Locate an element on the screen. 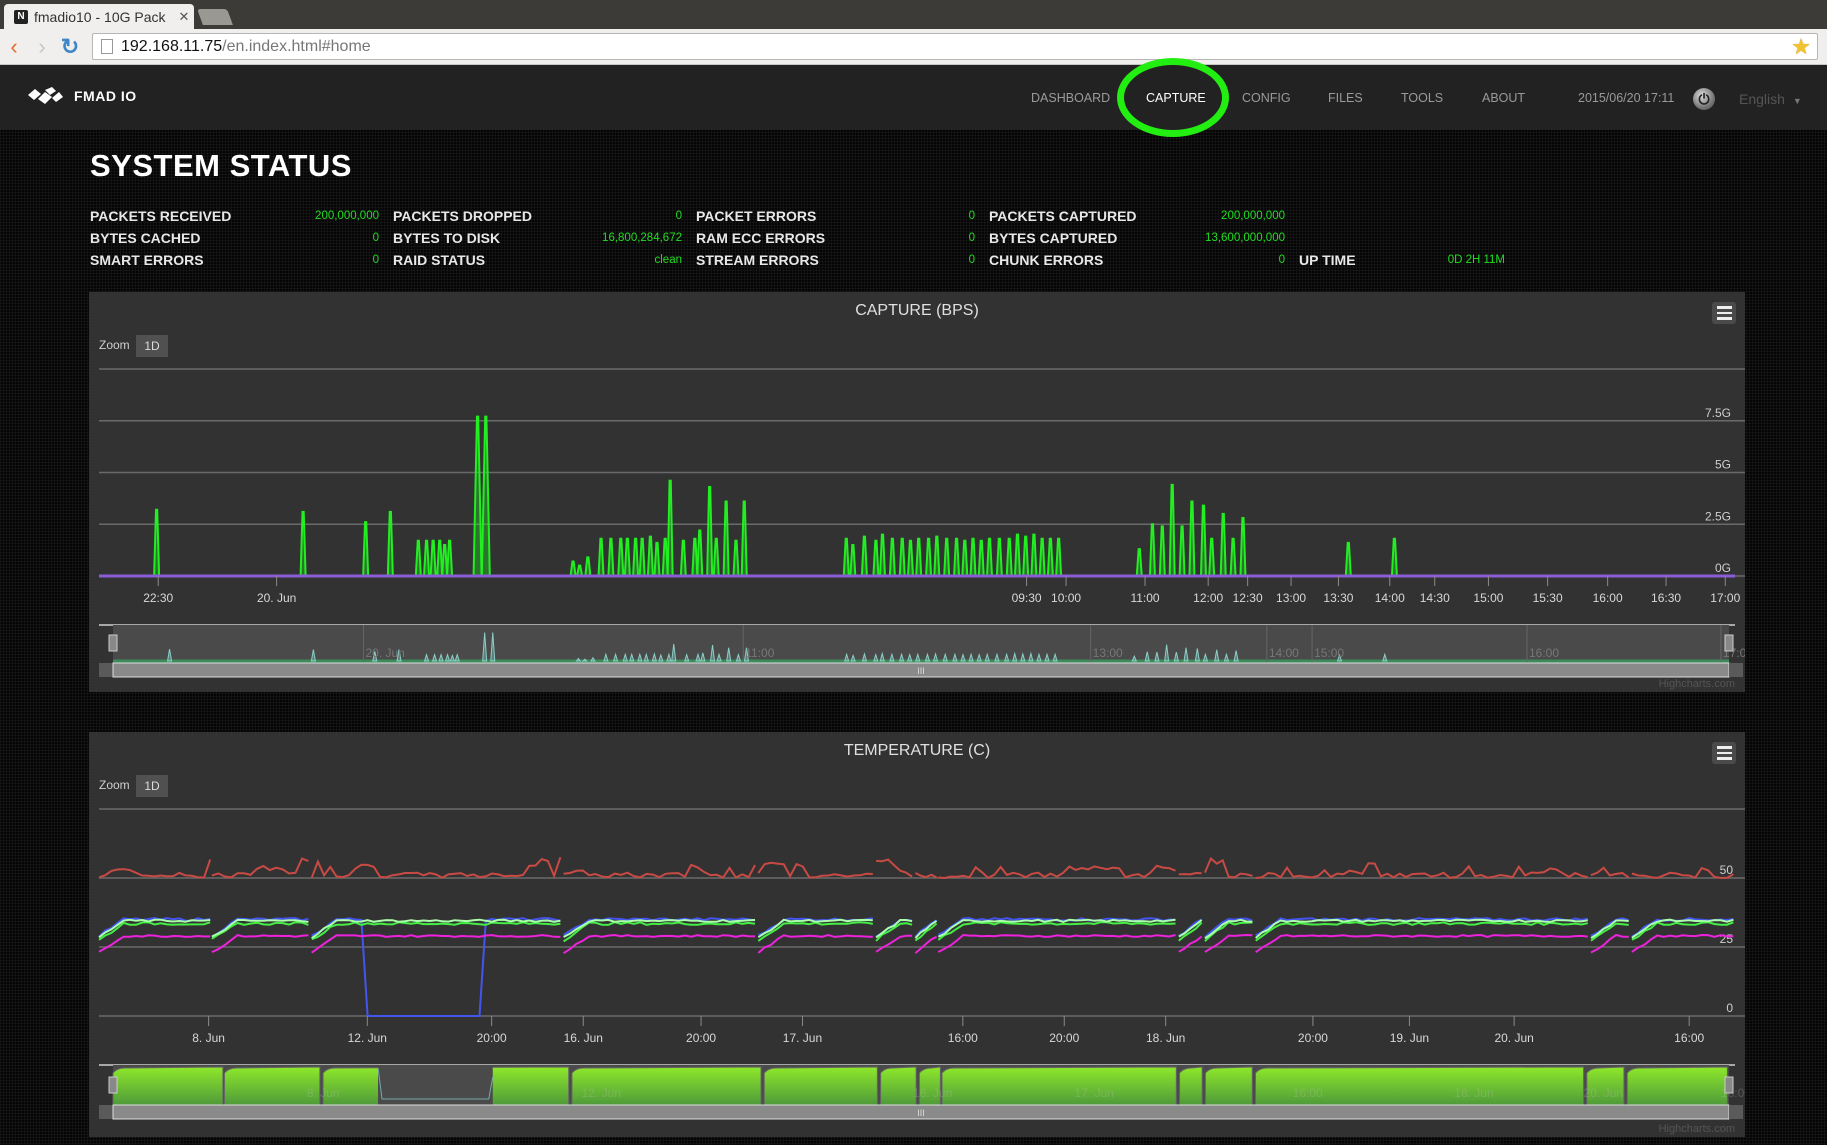  x-tick-label: 14:30 is located at coordinates (1435, 598).